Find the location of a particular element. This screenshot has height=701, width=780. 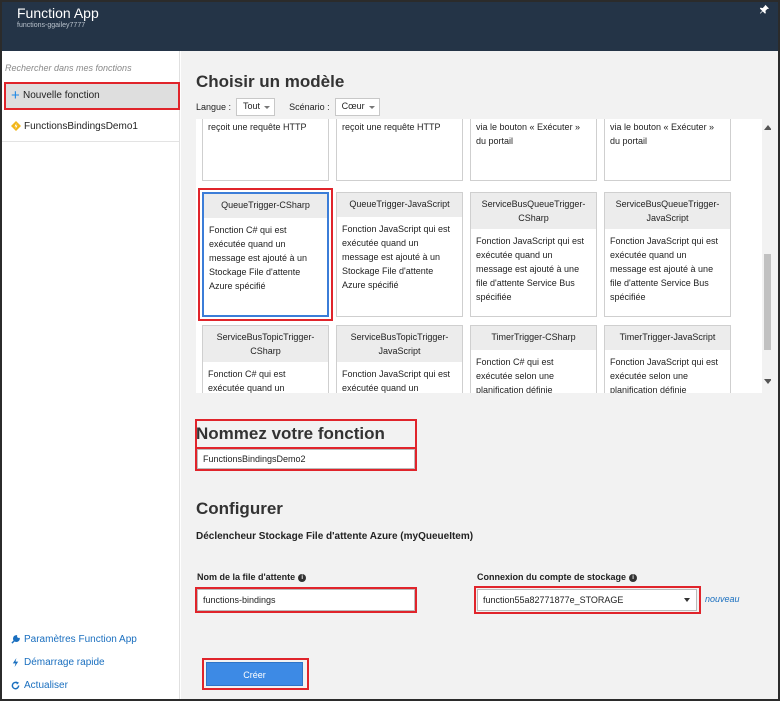

scenario-label: Scénario : is located at coordinates (309, 107).